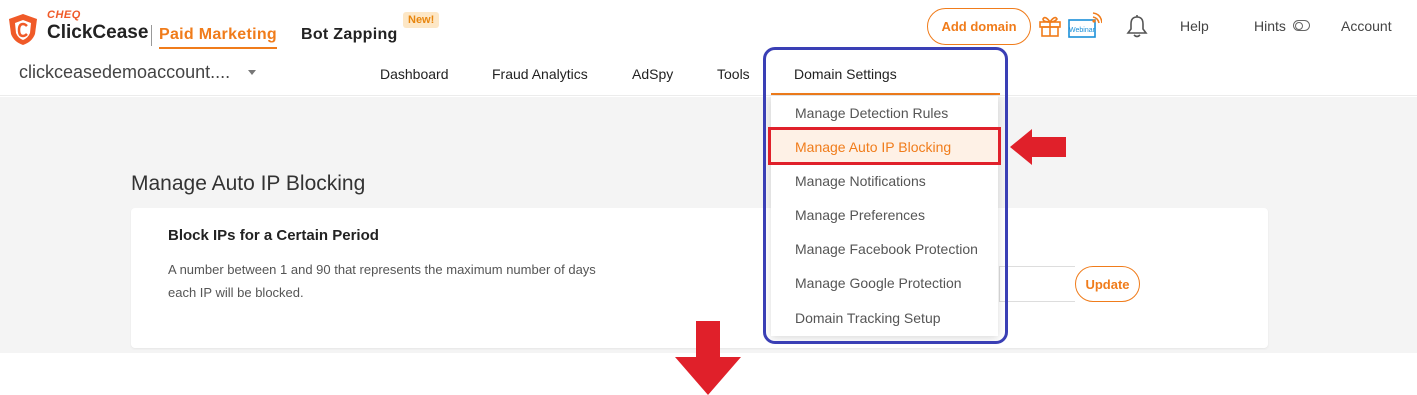  I want to click on tab-bot-zapping: Bot Zapping, so click(349, 35).